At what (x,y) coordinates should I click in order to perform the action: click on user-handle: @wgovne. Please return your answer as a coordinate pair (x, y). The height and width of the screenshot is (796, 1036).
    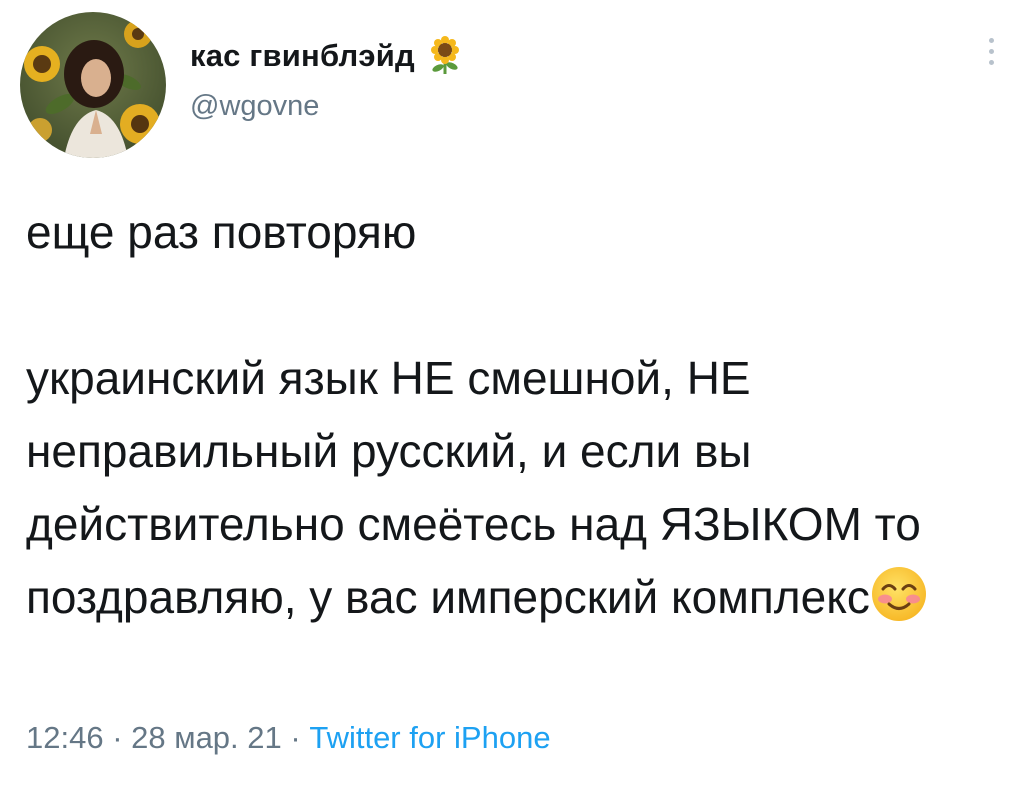
    Looking at the image, I should click on (326, 106).